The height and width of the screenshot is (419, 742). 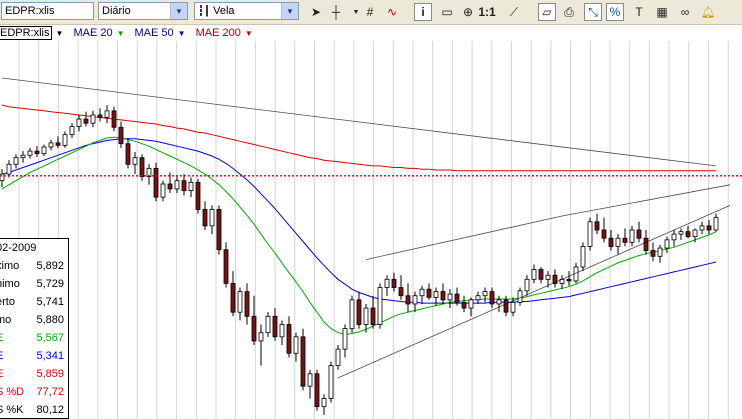 What do you see at coordinates (514, 12) in the screenshot?
I see `line-tool-icon: ⟋` at bounding box center [514, 12].